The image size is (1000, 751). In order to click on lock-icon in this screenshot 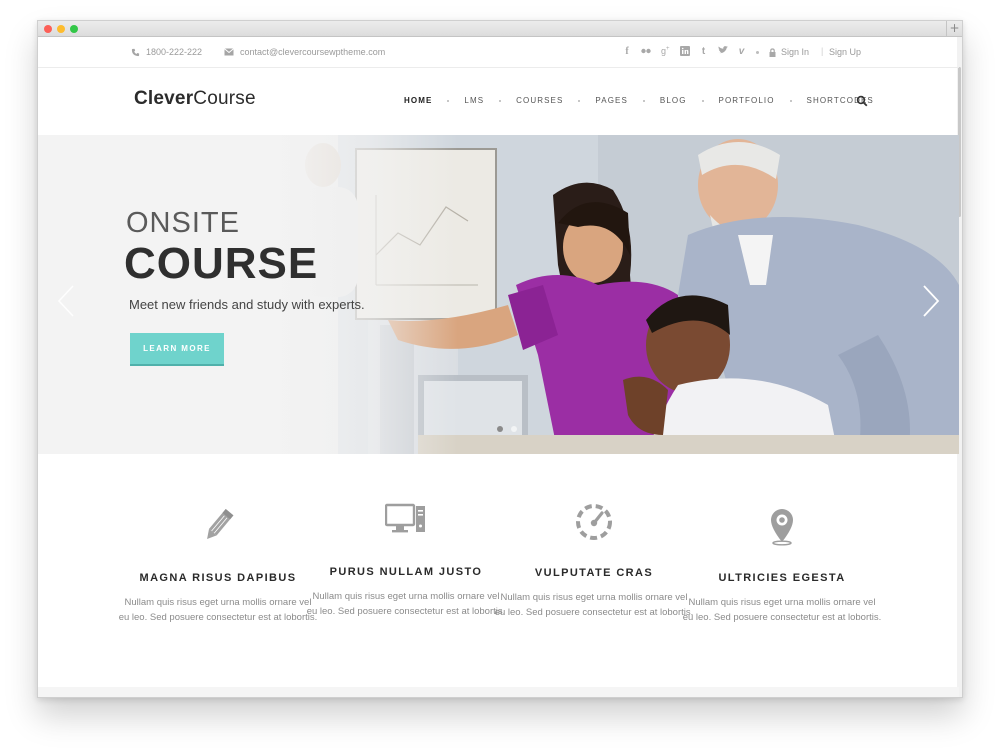, I will do `click(772, 52)`.